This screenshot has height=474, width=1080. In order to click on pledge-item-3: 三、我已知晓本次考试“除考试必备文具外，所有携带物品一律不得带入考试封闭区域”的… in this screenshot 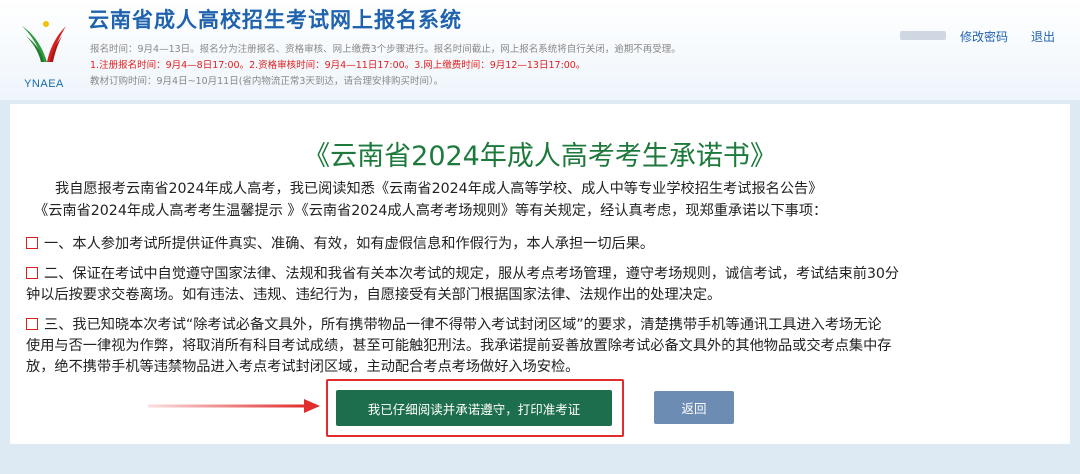, I will do `click(454, 325)`.